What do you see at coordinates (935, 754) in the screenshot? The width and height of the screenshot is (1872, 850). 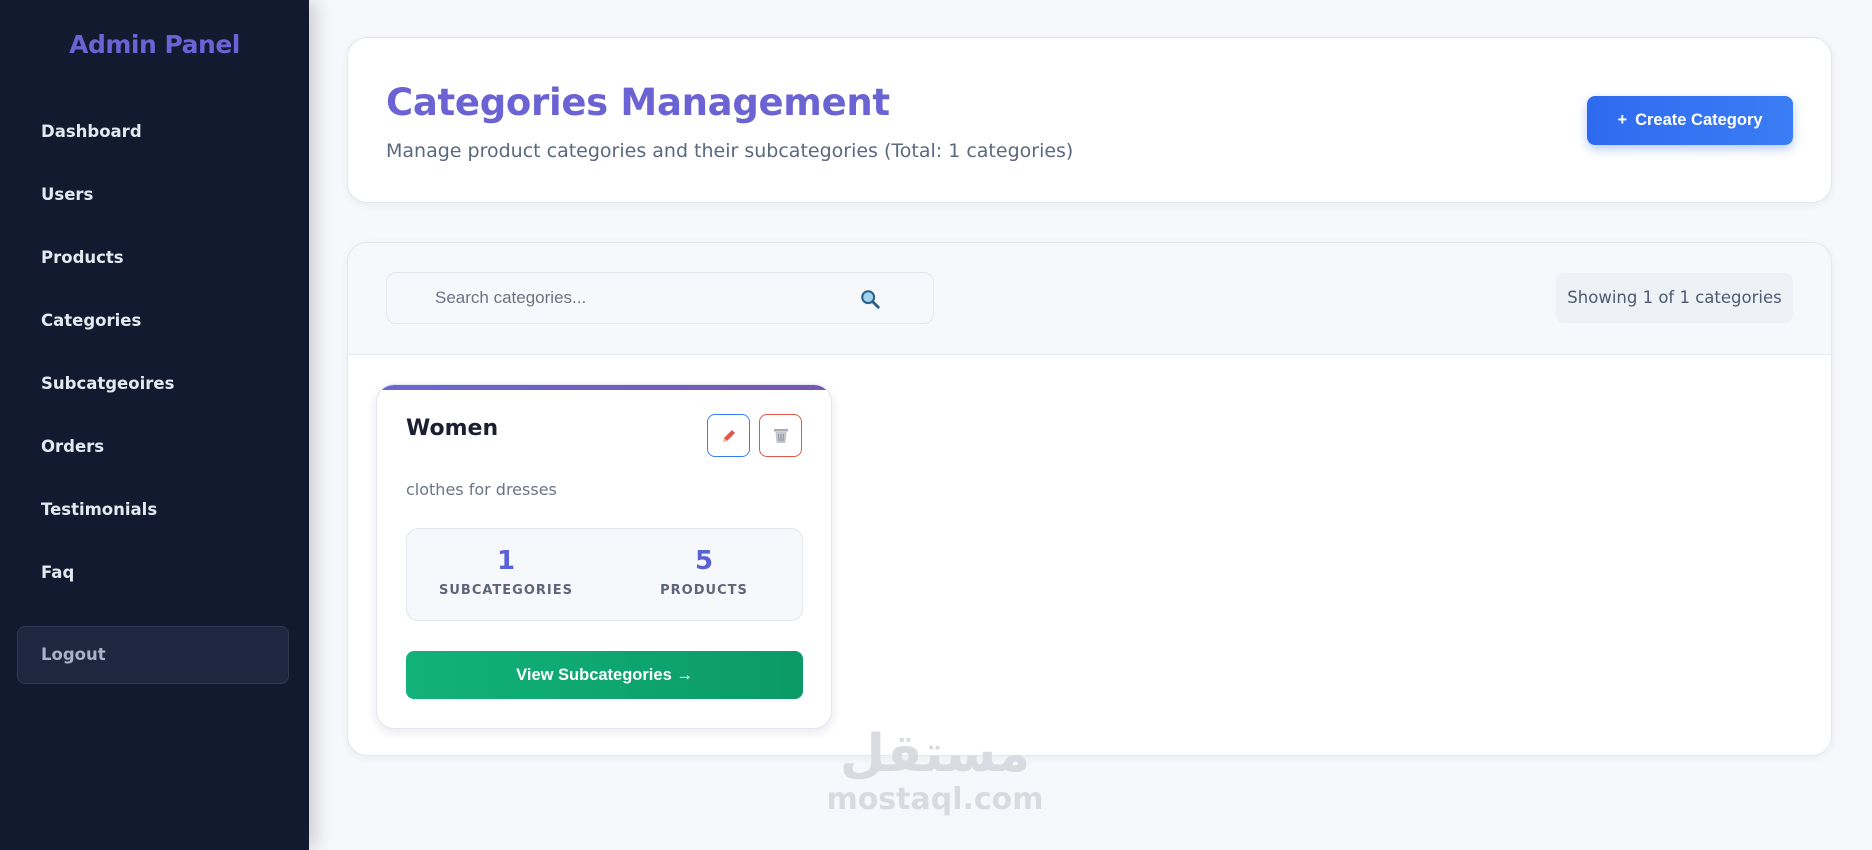 I see `watermark-arabic: مستقل` at bounding box center [935, 754].